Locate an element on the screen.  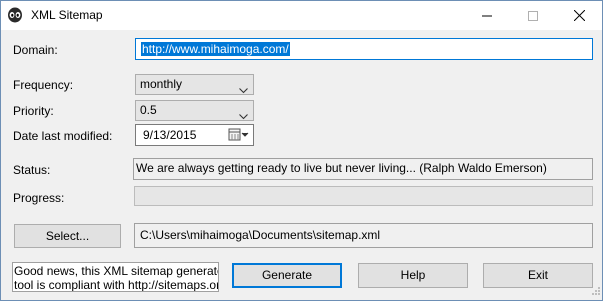
domain-label: Domain: is located at coordinates (35, 50).